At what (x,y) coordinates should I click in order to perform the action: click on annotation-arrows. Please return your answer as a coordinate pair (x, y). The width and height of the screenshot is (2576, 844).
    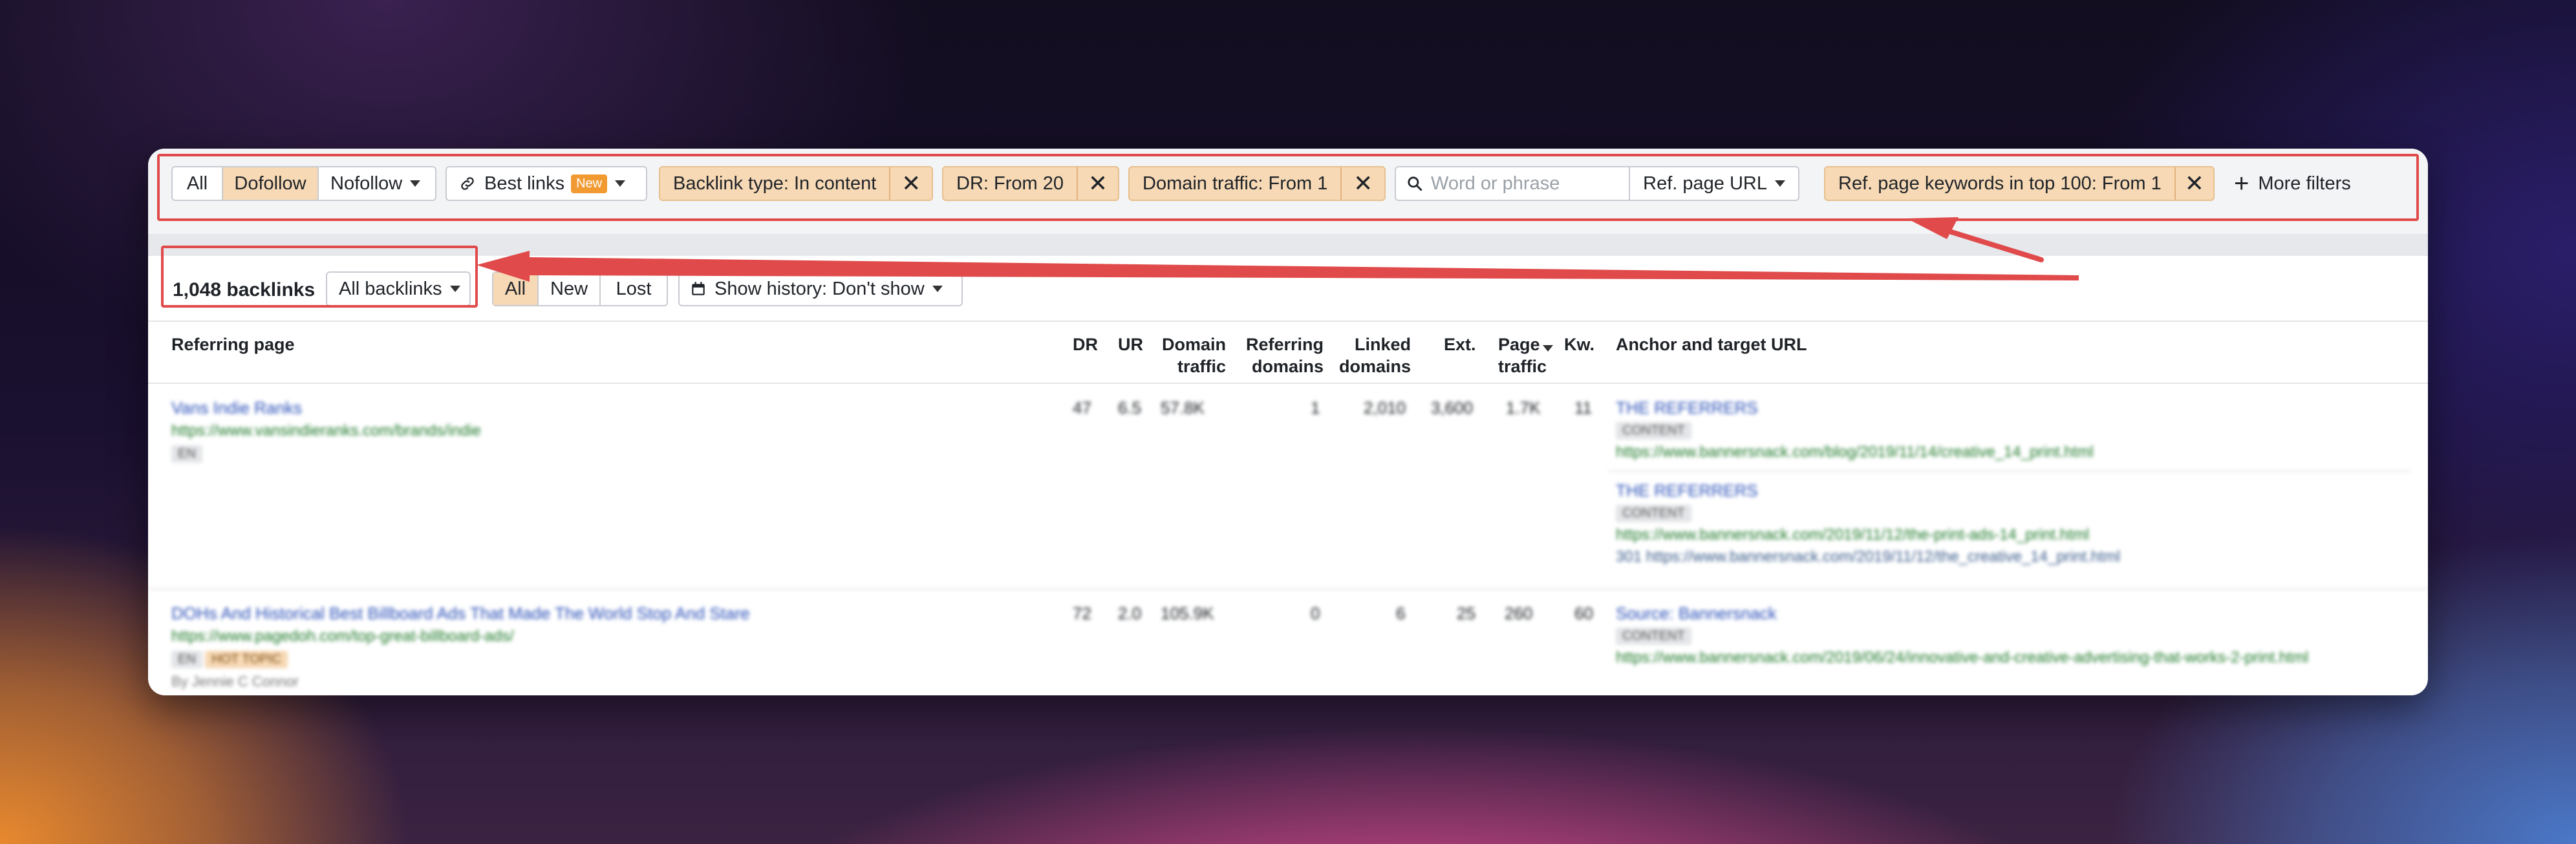
    Looking at the image, I should click on (1278, 249).